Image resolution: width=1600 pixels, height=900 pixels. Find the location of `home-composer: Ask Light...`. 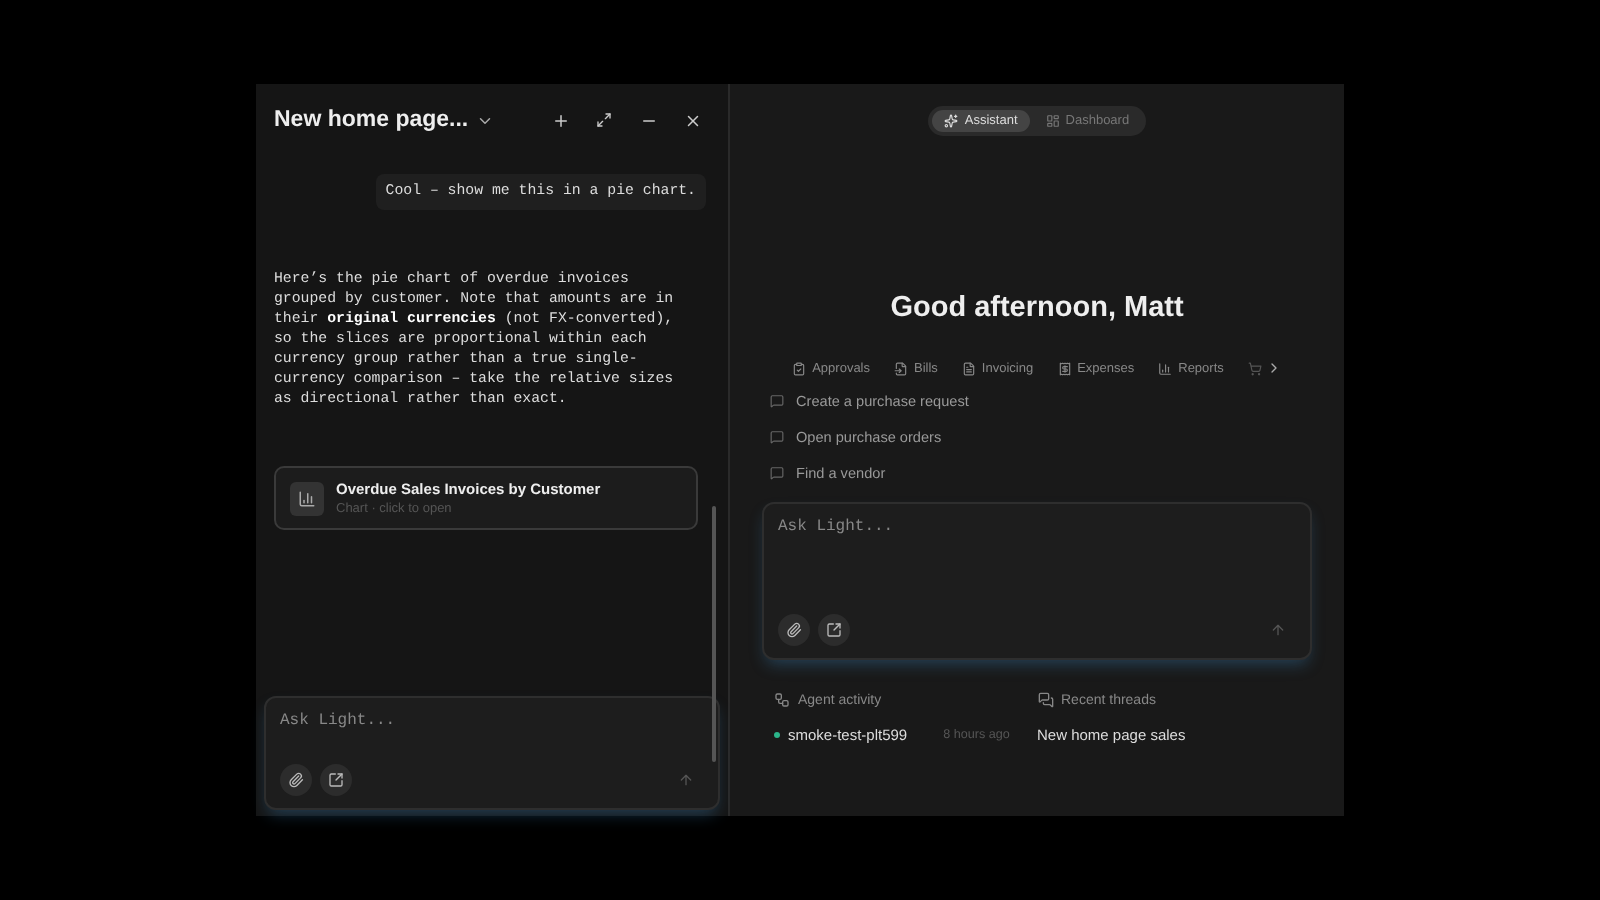

home-composer: Ask Light... is located at coordinates (1037, 581).